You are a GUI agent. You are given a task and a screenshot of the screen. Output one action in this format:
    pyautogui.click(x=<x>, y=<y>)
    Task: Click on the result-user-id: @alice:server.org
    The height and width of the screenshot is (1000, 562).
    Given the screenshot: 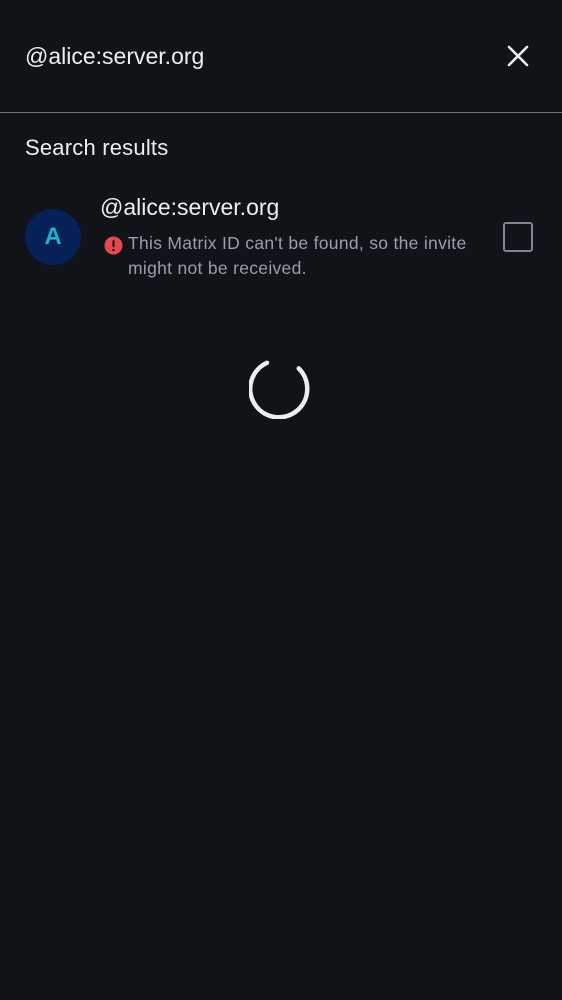 What is the action you would take?
    pyautogui.click(x=190, y=207)
    